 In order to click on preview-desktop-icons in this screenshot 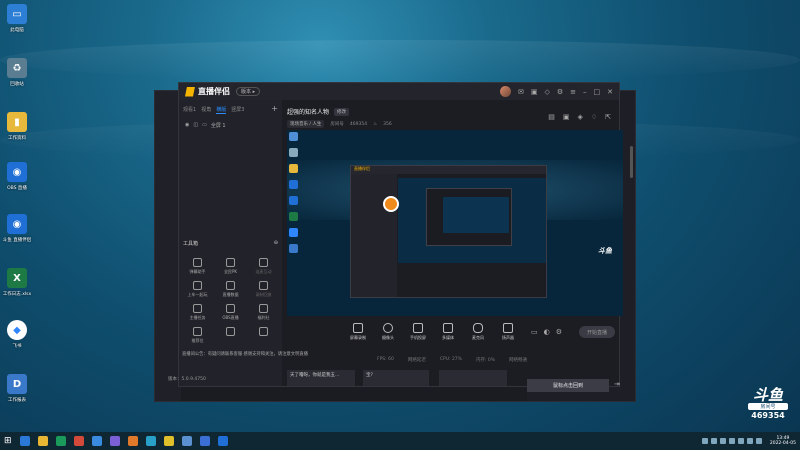, I will do `click(294, 196)`.